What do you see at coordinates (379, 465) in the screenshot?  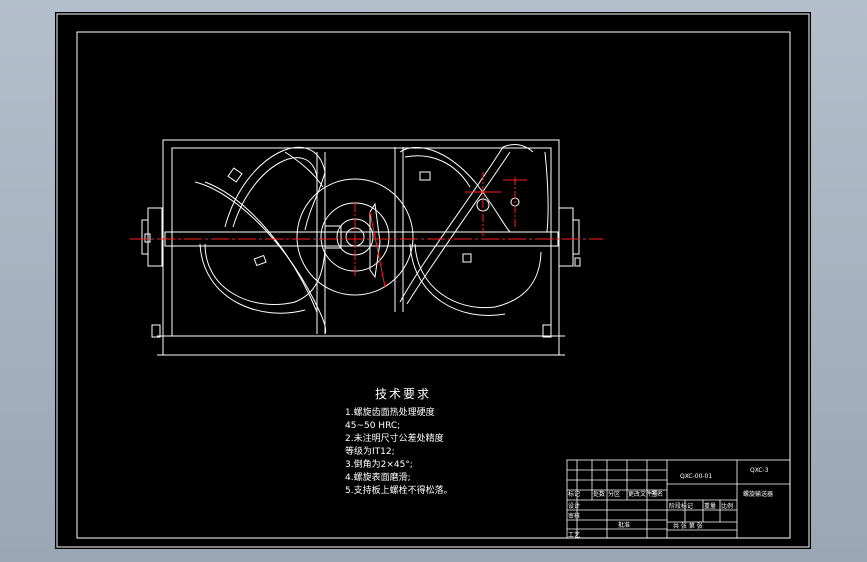 I see `tech-req-line: 3.倒角为2×45°;` at bounding box center [379, 465].